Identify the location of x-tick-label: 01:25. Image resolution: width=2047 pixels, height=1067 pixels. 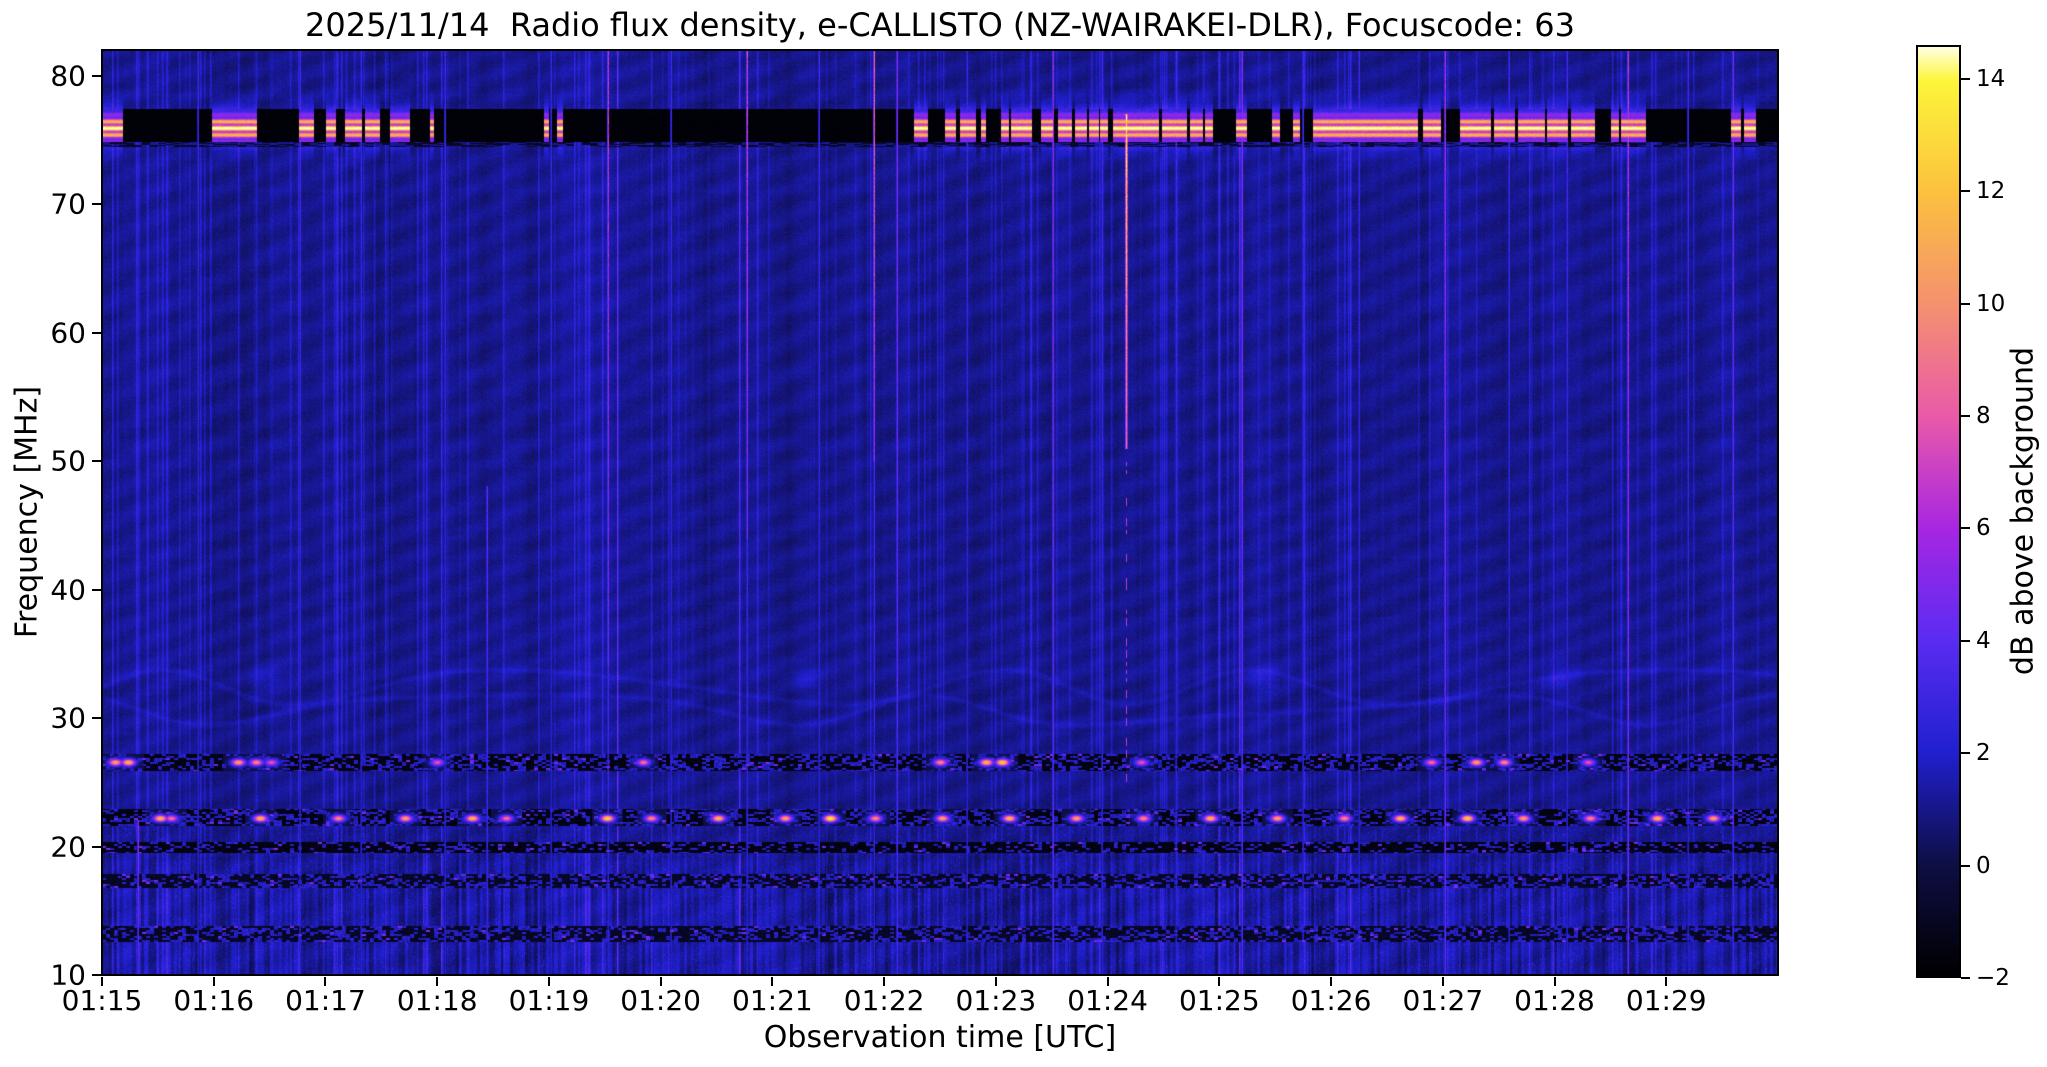
(1219, 1000).